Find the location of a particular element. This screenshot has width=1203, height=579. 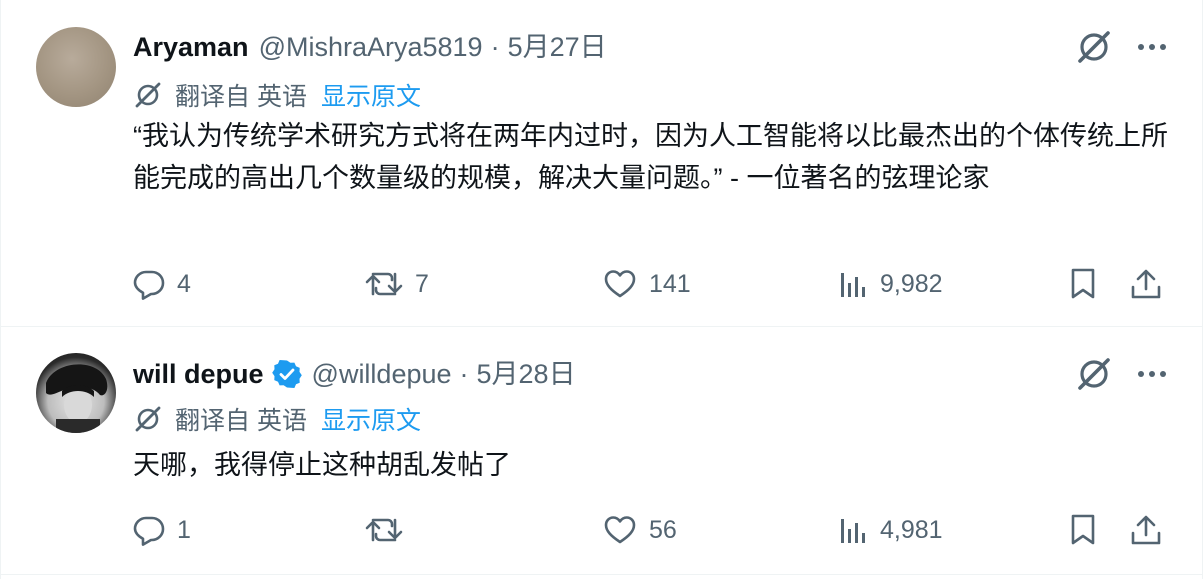

reply-button: 4 is located at coordinates (162, 284).